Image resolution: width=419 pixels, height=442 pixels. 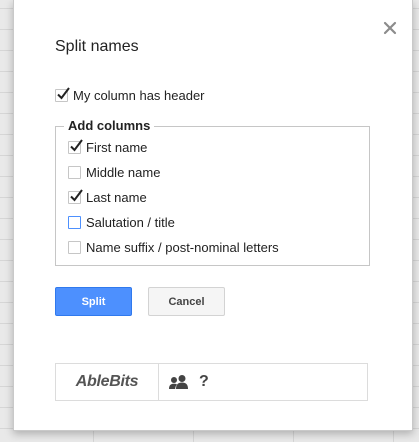 What do you see at coordinates (390, 28) in the screenshot?
I see `close-icon` at bounding box center [390, 28].